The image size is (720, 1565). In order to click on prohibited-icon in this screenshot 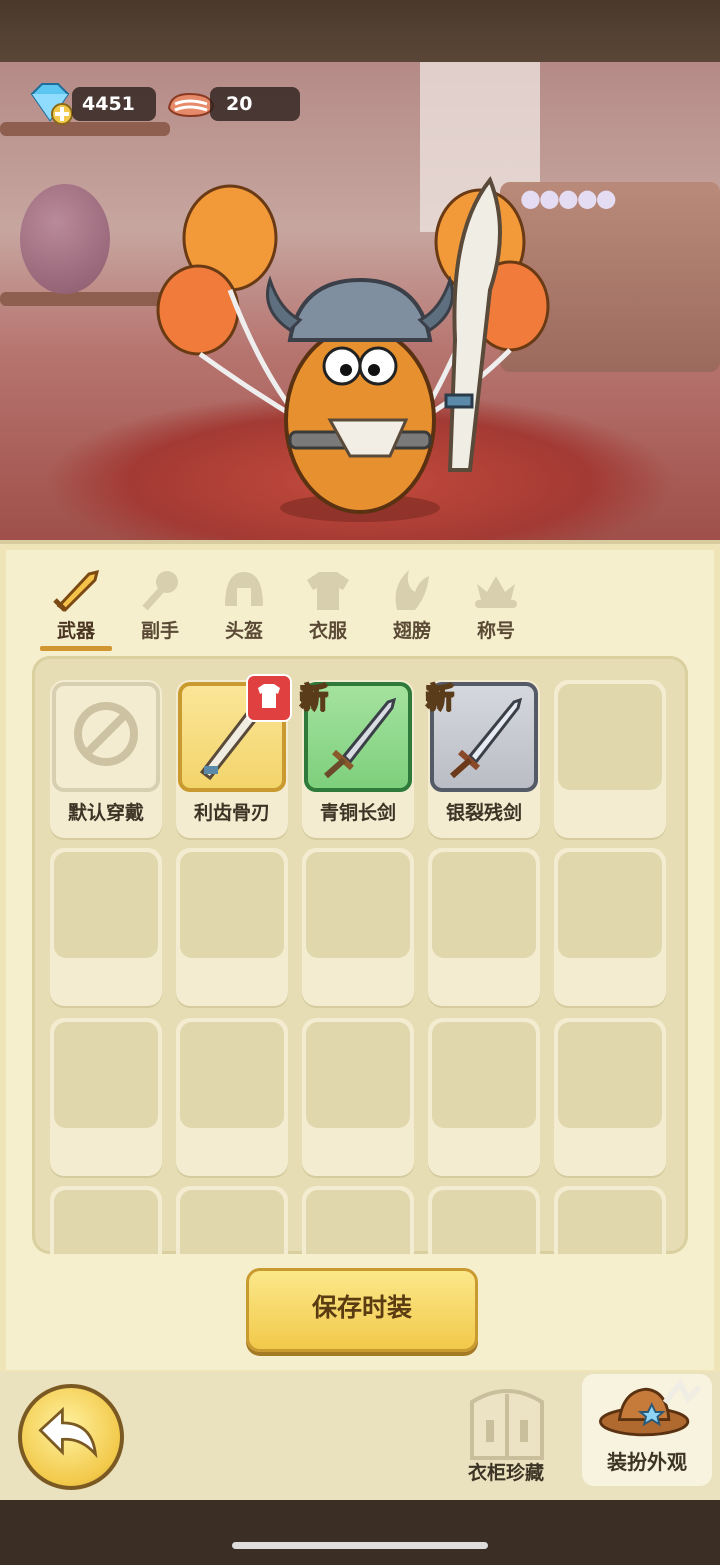, I will do `click(106, 734)`.